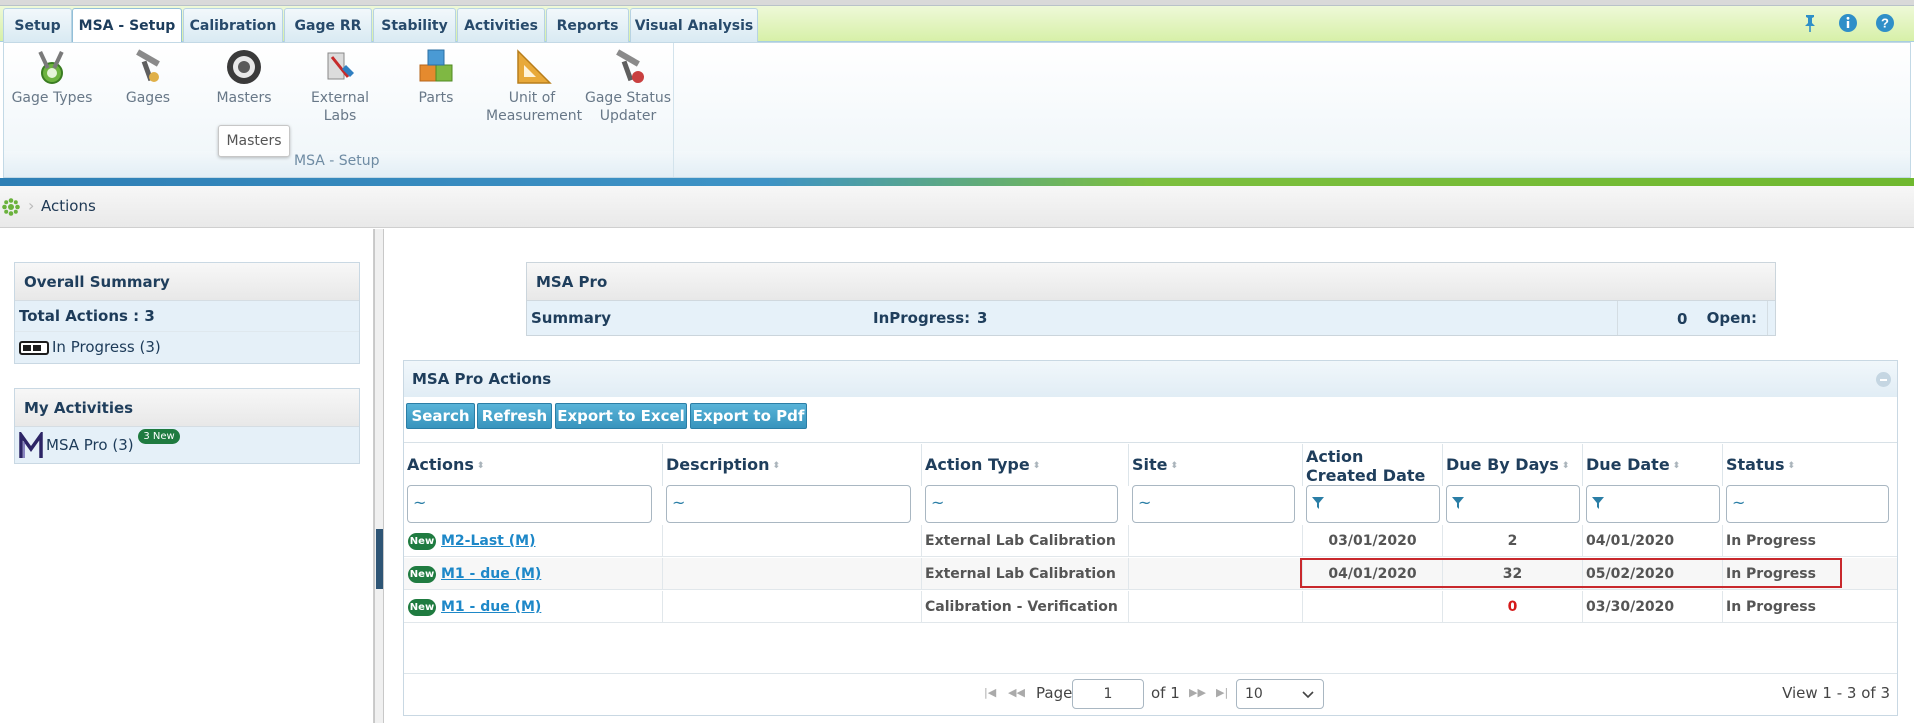 The width and height of the screenshot is (1914, 723). What do you see at coordinates (337, 161) in the screenshot?
I see `ribbon-group-label: MSA - Setup` at bounding box center [337, 161].